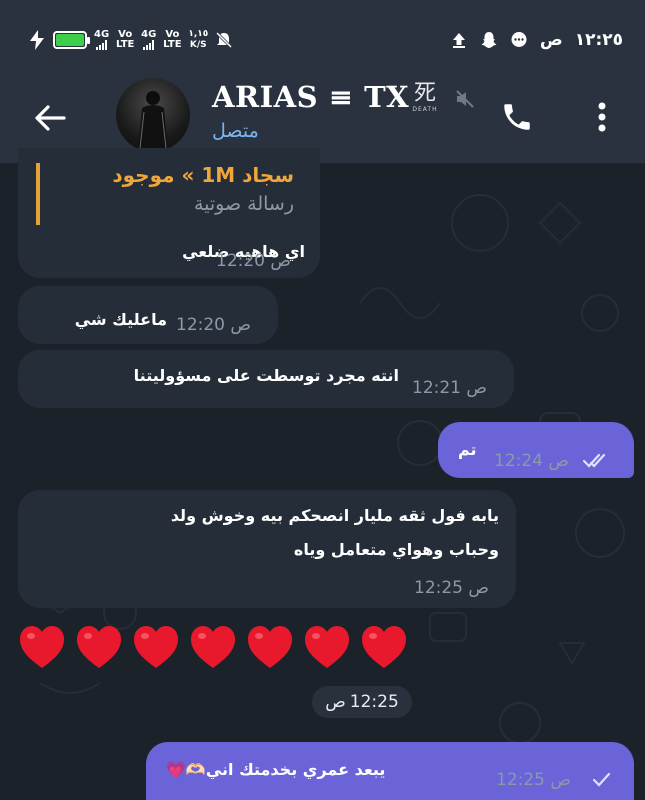 This screenshot has width=645, height=800. Describe the element at coordinates (536, 40) in the screenshot. I see `status-bar-right: ص ١٢:٢٥` at that location.